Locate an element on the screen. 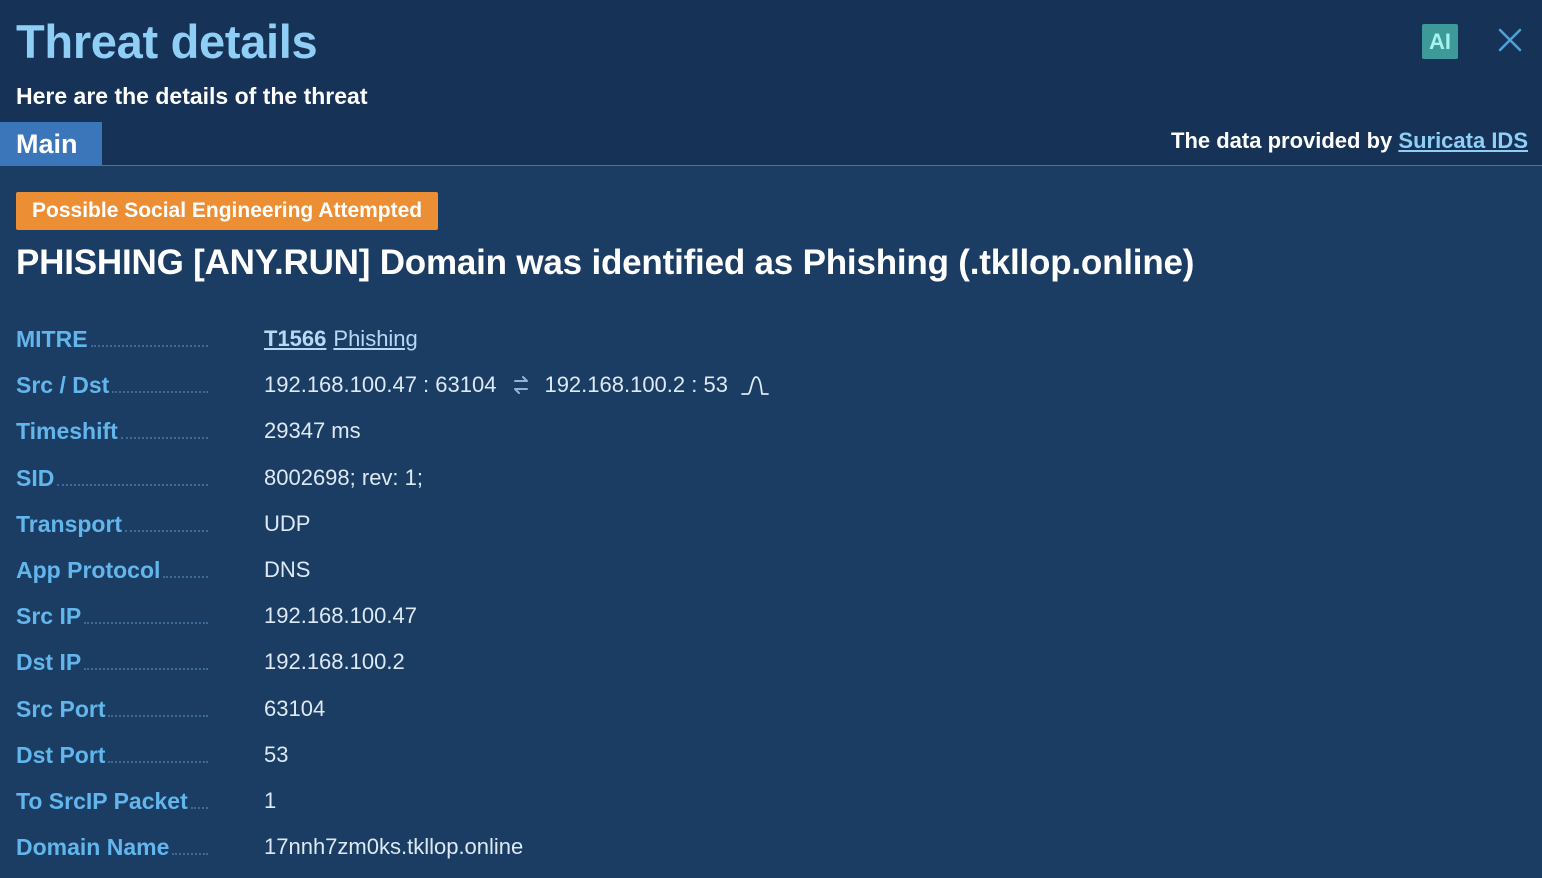 The width and height of the screenshot is (1542, 878). provider-prefix: The data provided by is located at coordinates (1282, 140).